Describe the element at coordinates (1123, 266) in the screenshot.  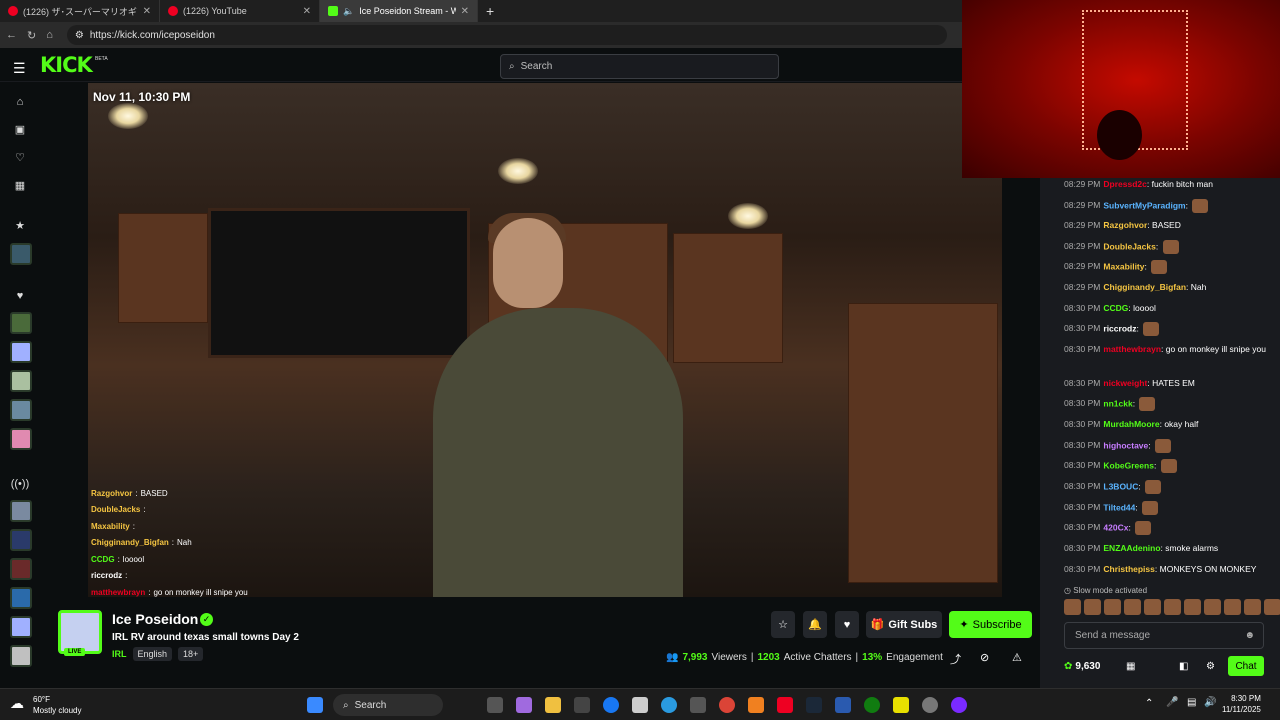
I see `chat-username: Maxability` at that location.